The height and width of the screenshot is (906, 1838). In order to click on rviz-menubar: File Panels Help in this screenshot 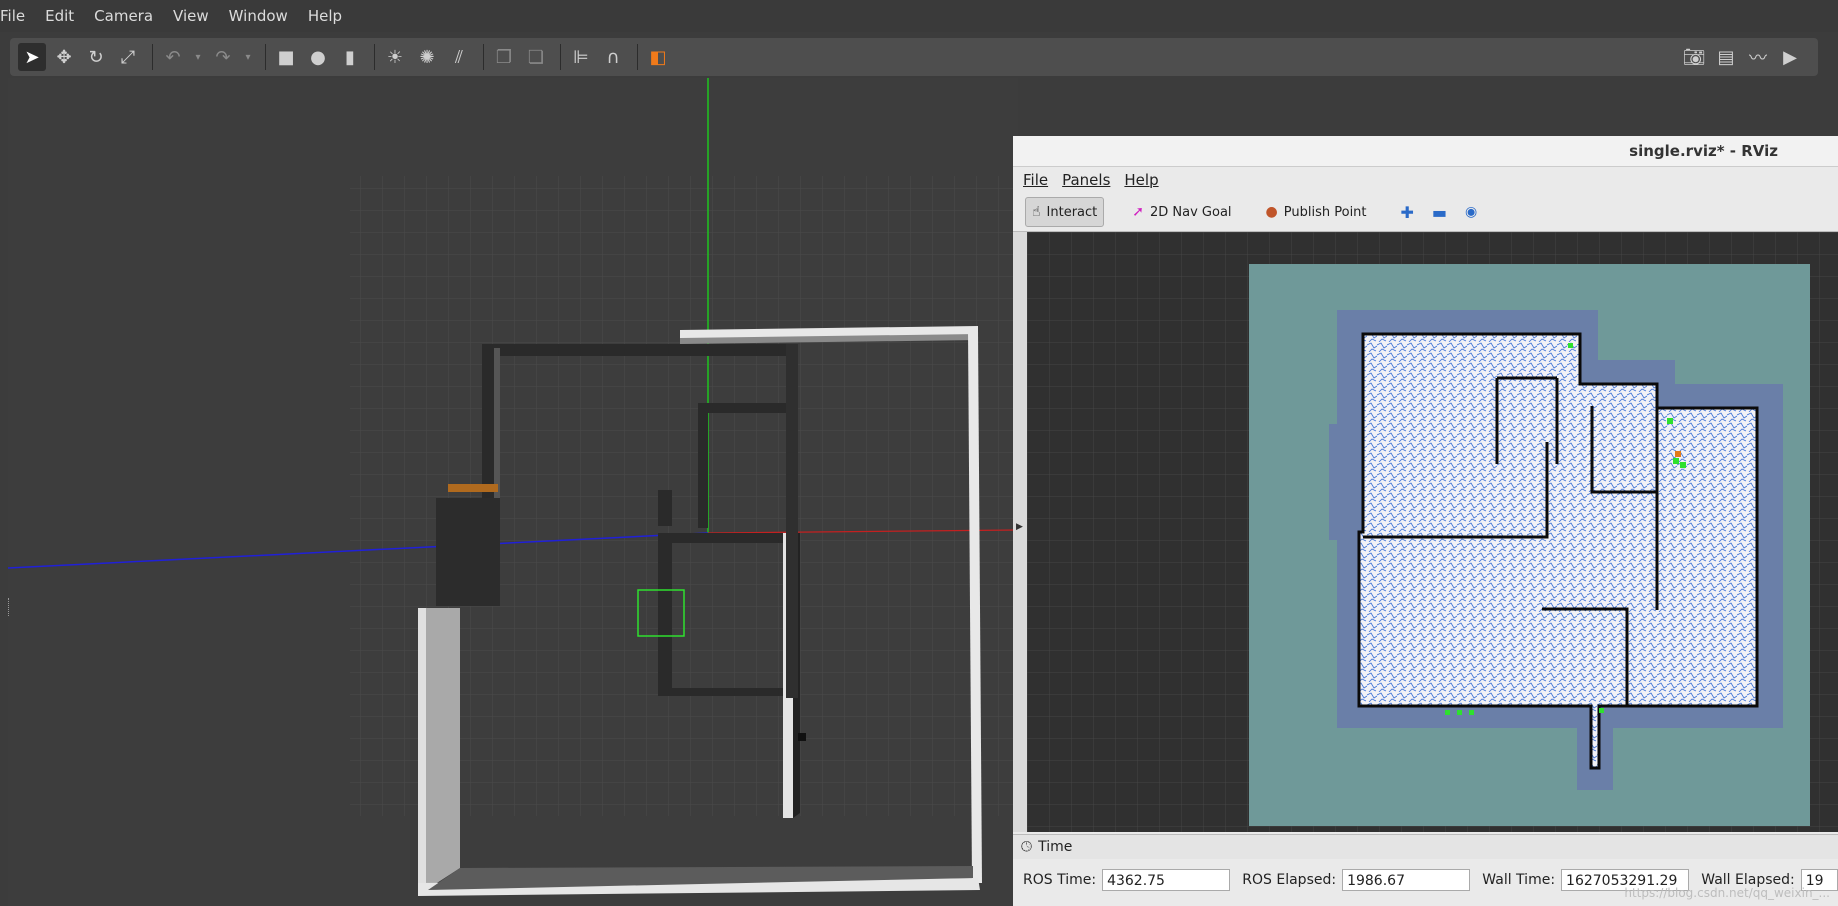, I will do `click(1425, 180)`.